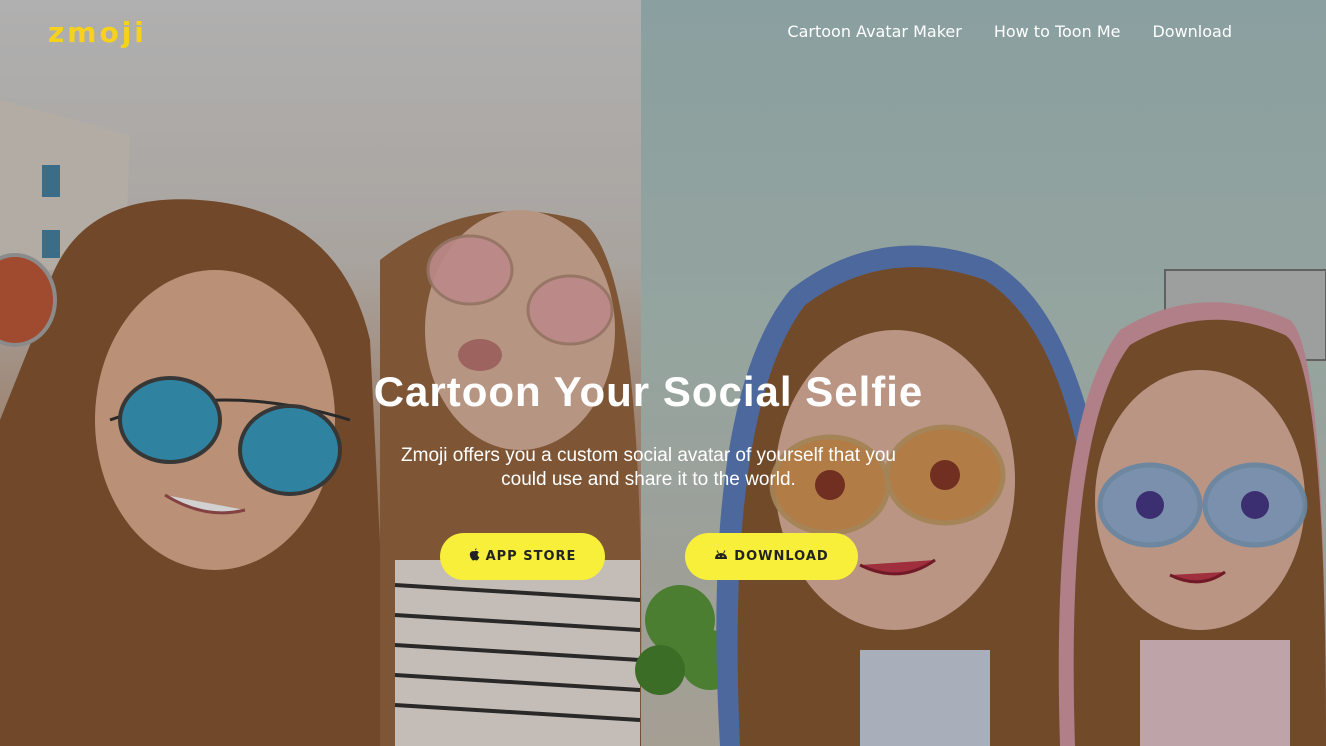 This screenshot has height=746, width=1326. I want to click on hero-title: Cartoon Your Social Selfie, so click(648, 391).